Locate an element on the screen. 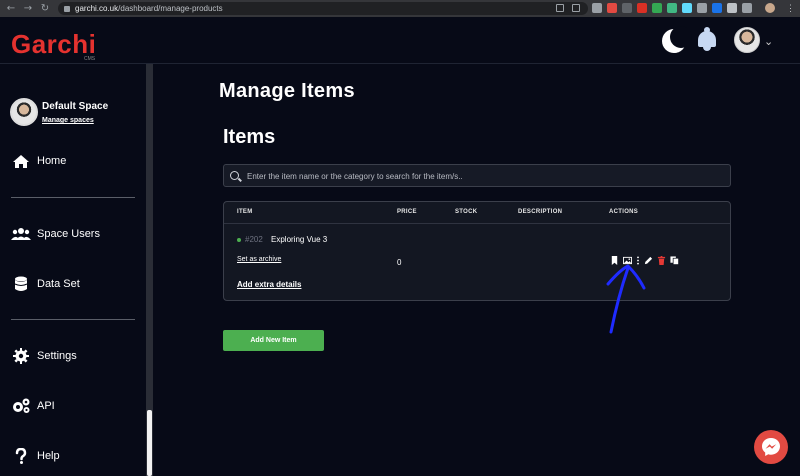 This screenshot has width=800, height=476. sidebar-item-settings: Settings is located at coordinates (44, 356).